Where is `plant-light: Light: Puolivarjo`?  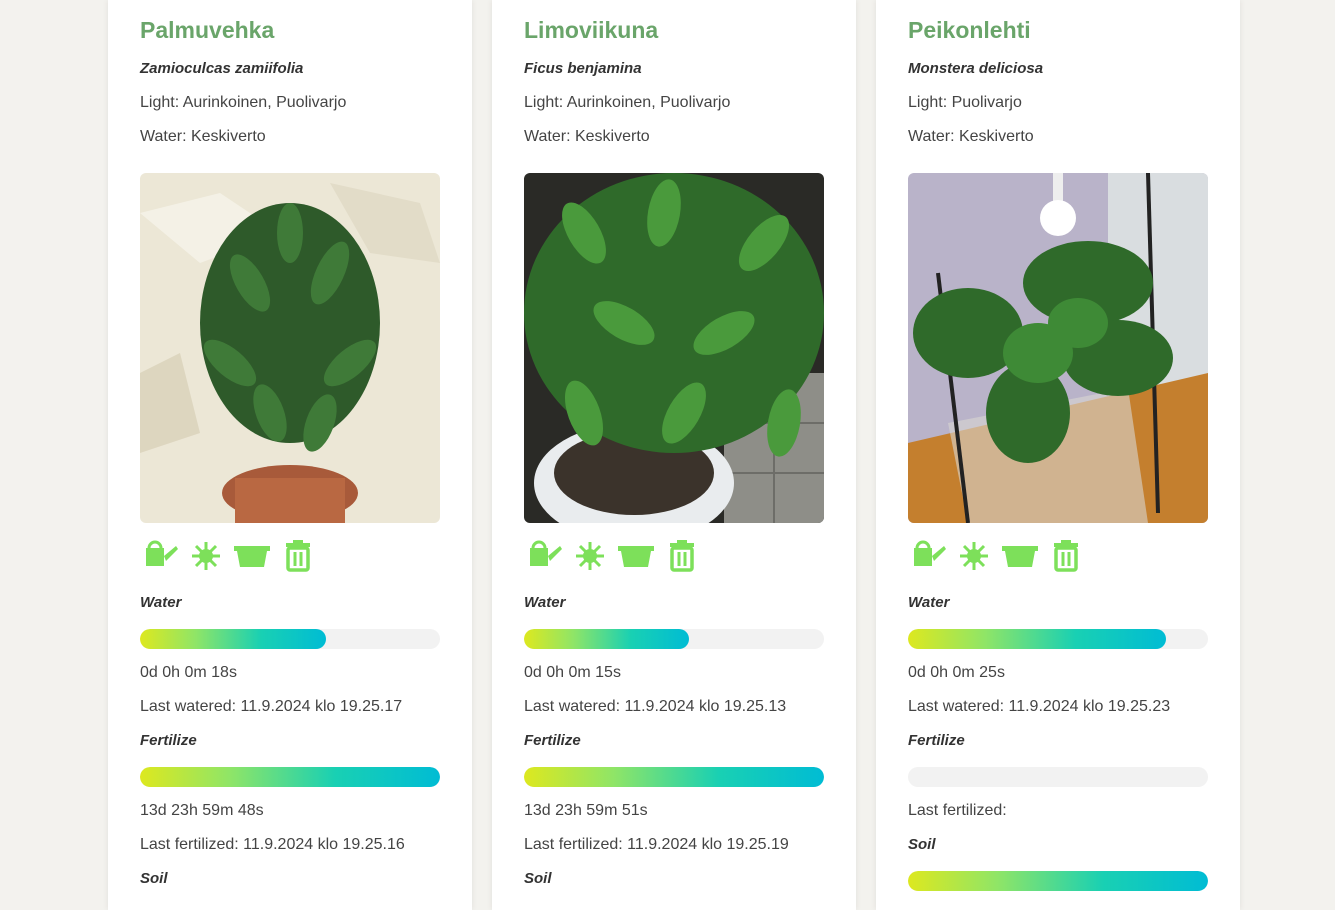
plant-light: Light: Puolivarjo is located at coordinates (965, 102).